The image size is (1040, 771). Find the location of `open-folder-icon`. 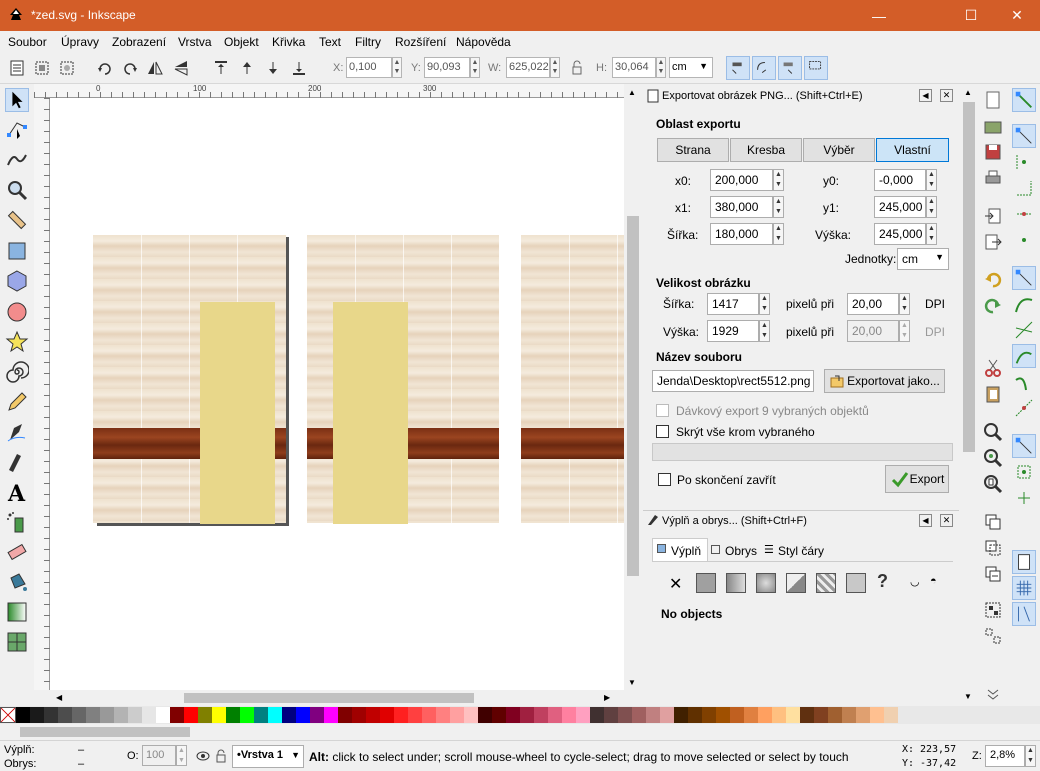

open-folder-icon is located at coordinates (993, 126).